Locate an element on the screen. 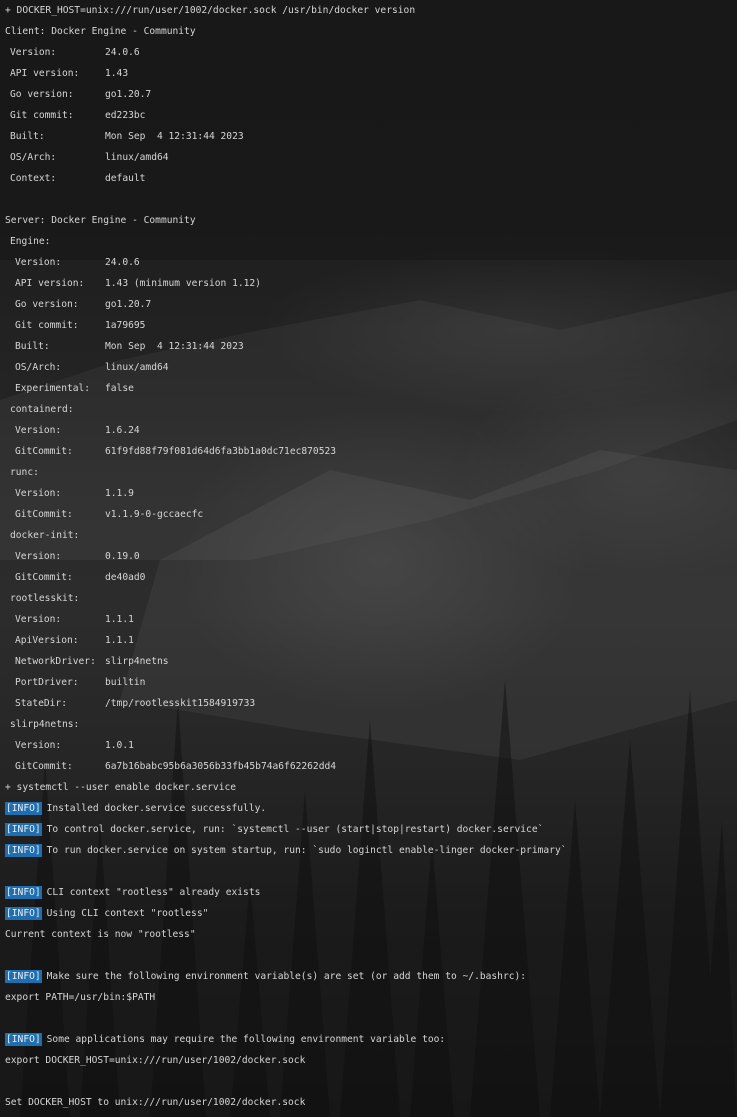  section-heading: rootlesskit: is located at coordinates (368, 598).